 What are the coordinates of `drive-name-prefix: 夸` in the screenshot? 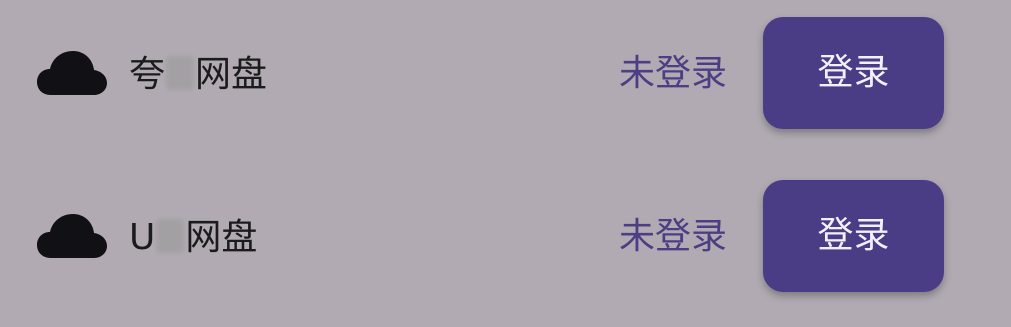 It's located at (147, 74).